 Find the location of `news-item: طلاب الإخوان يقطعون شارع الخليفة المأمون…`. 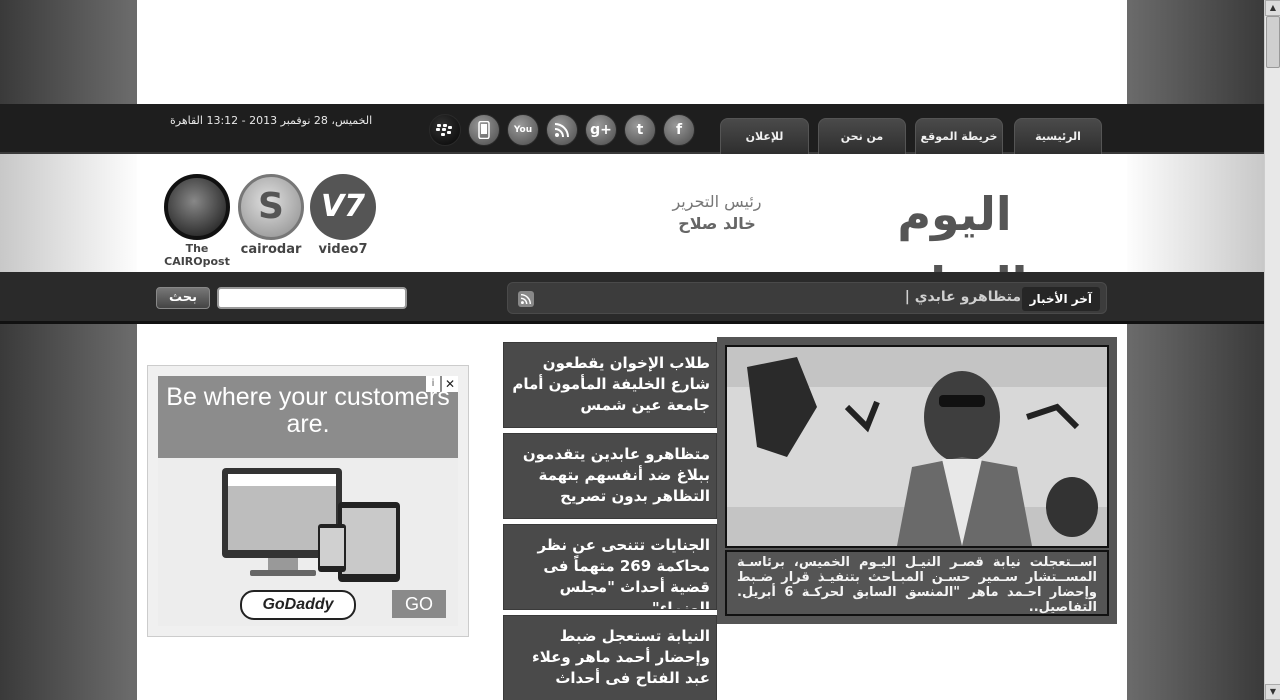

news-item: طلاب الإخوان يقطعون شارع الخليفة المأمون… is located at coordinates (610, 385).